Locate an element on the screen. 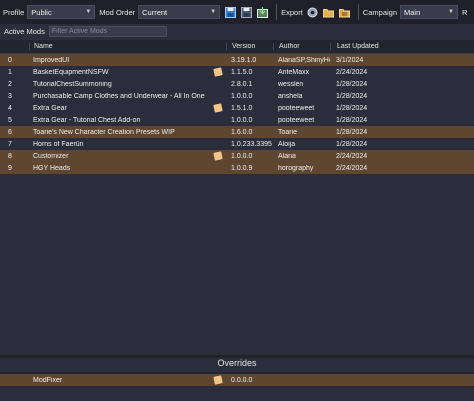  mod-version: 1.1.5.0 is located at coordinates (242, 72).